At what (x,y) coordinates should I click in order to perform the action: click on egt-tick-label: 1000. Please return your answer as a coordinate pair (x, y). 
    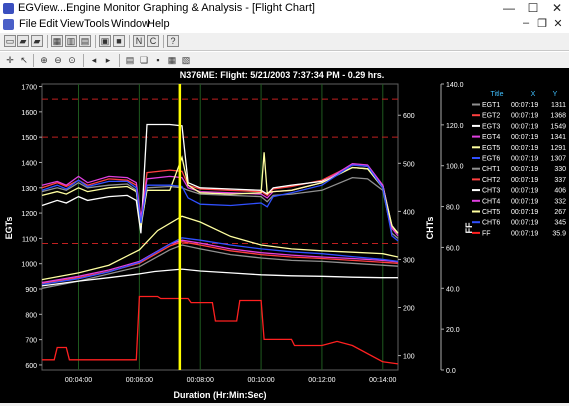
    Looking at the image, I should click on (29, 265).